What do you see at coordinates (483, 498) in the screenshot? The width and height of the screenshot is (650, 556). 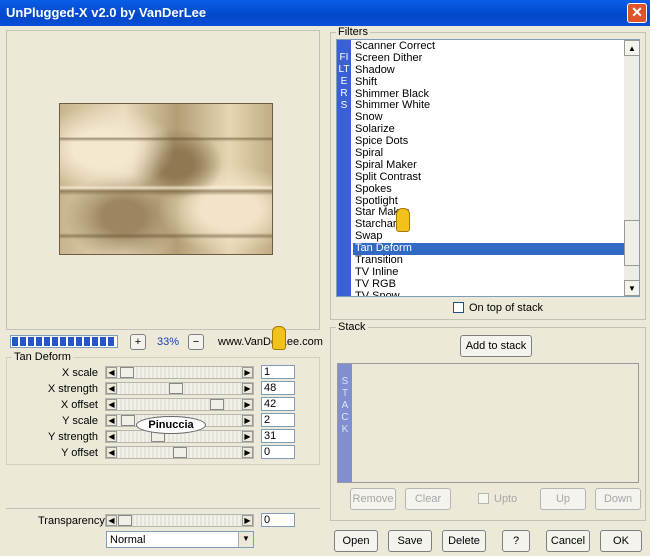 I see `upto-checkbox` at bounding box center [483, 498].